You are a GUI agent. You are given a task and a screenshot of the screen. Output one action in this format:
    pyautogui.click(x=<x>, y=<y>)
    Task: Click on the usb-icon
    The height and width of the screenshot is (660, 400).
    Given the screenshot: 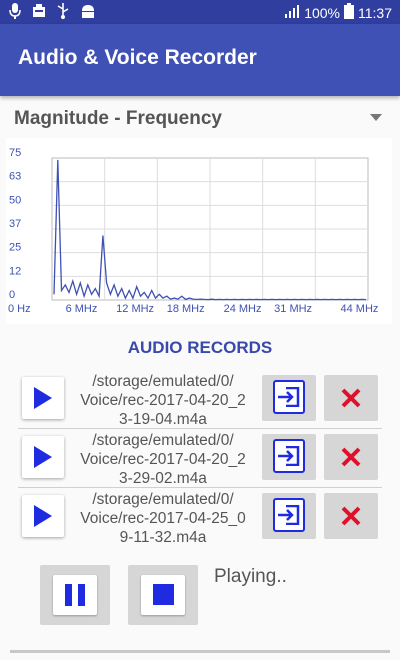 What is the action you would take?
    pyautogui.click(x=63, y=11)
    